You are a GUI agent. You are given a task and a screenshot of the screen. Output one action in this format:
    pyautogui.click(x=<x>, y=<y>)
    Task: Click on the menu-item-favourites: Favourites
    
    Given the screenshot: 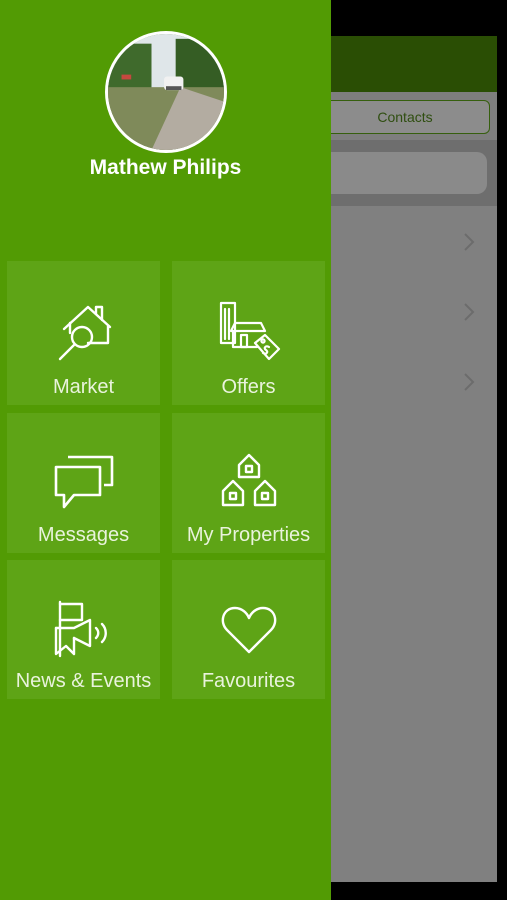 What is the action you would take?
    pyautogui.click(x=248, y=629)
    